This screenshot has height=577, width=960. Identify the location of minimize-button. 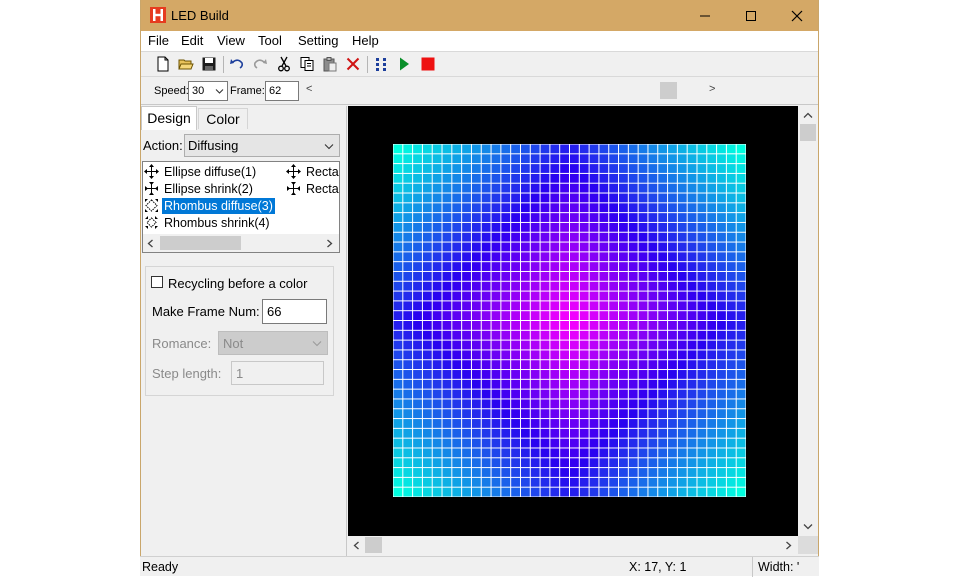
(705, 15).